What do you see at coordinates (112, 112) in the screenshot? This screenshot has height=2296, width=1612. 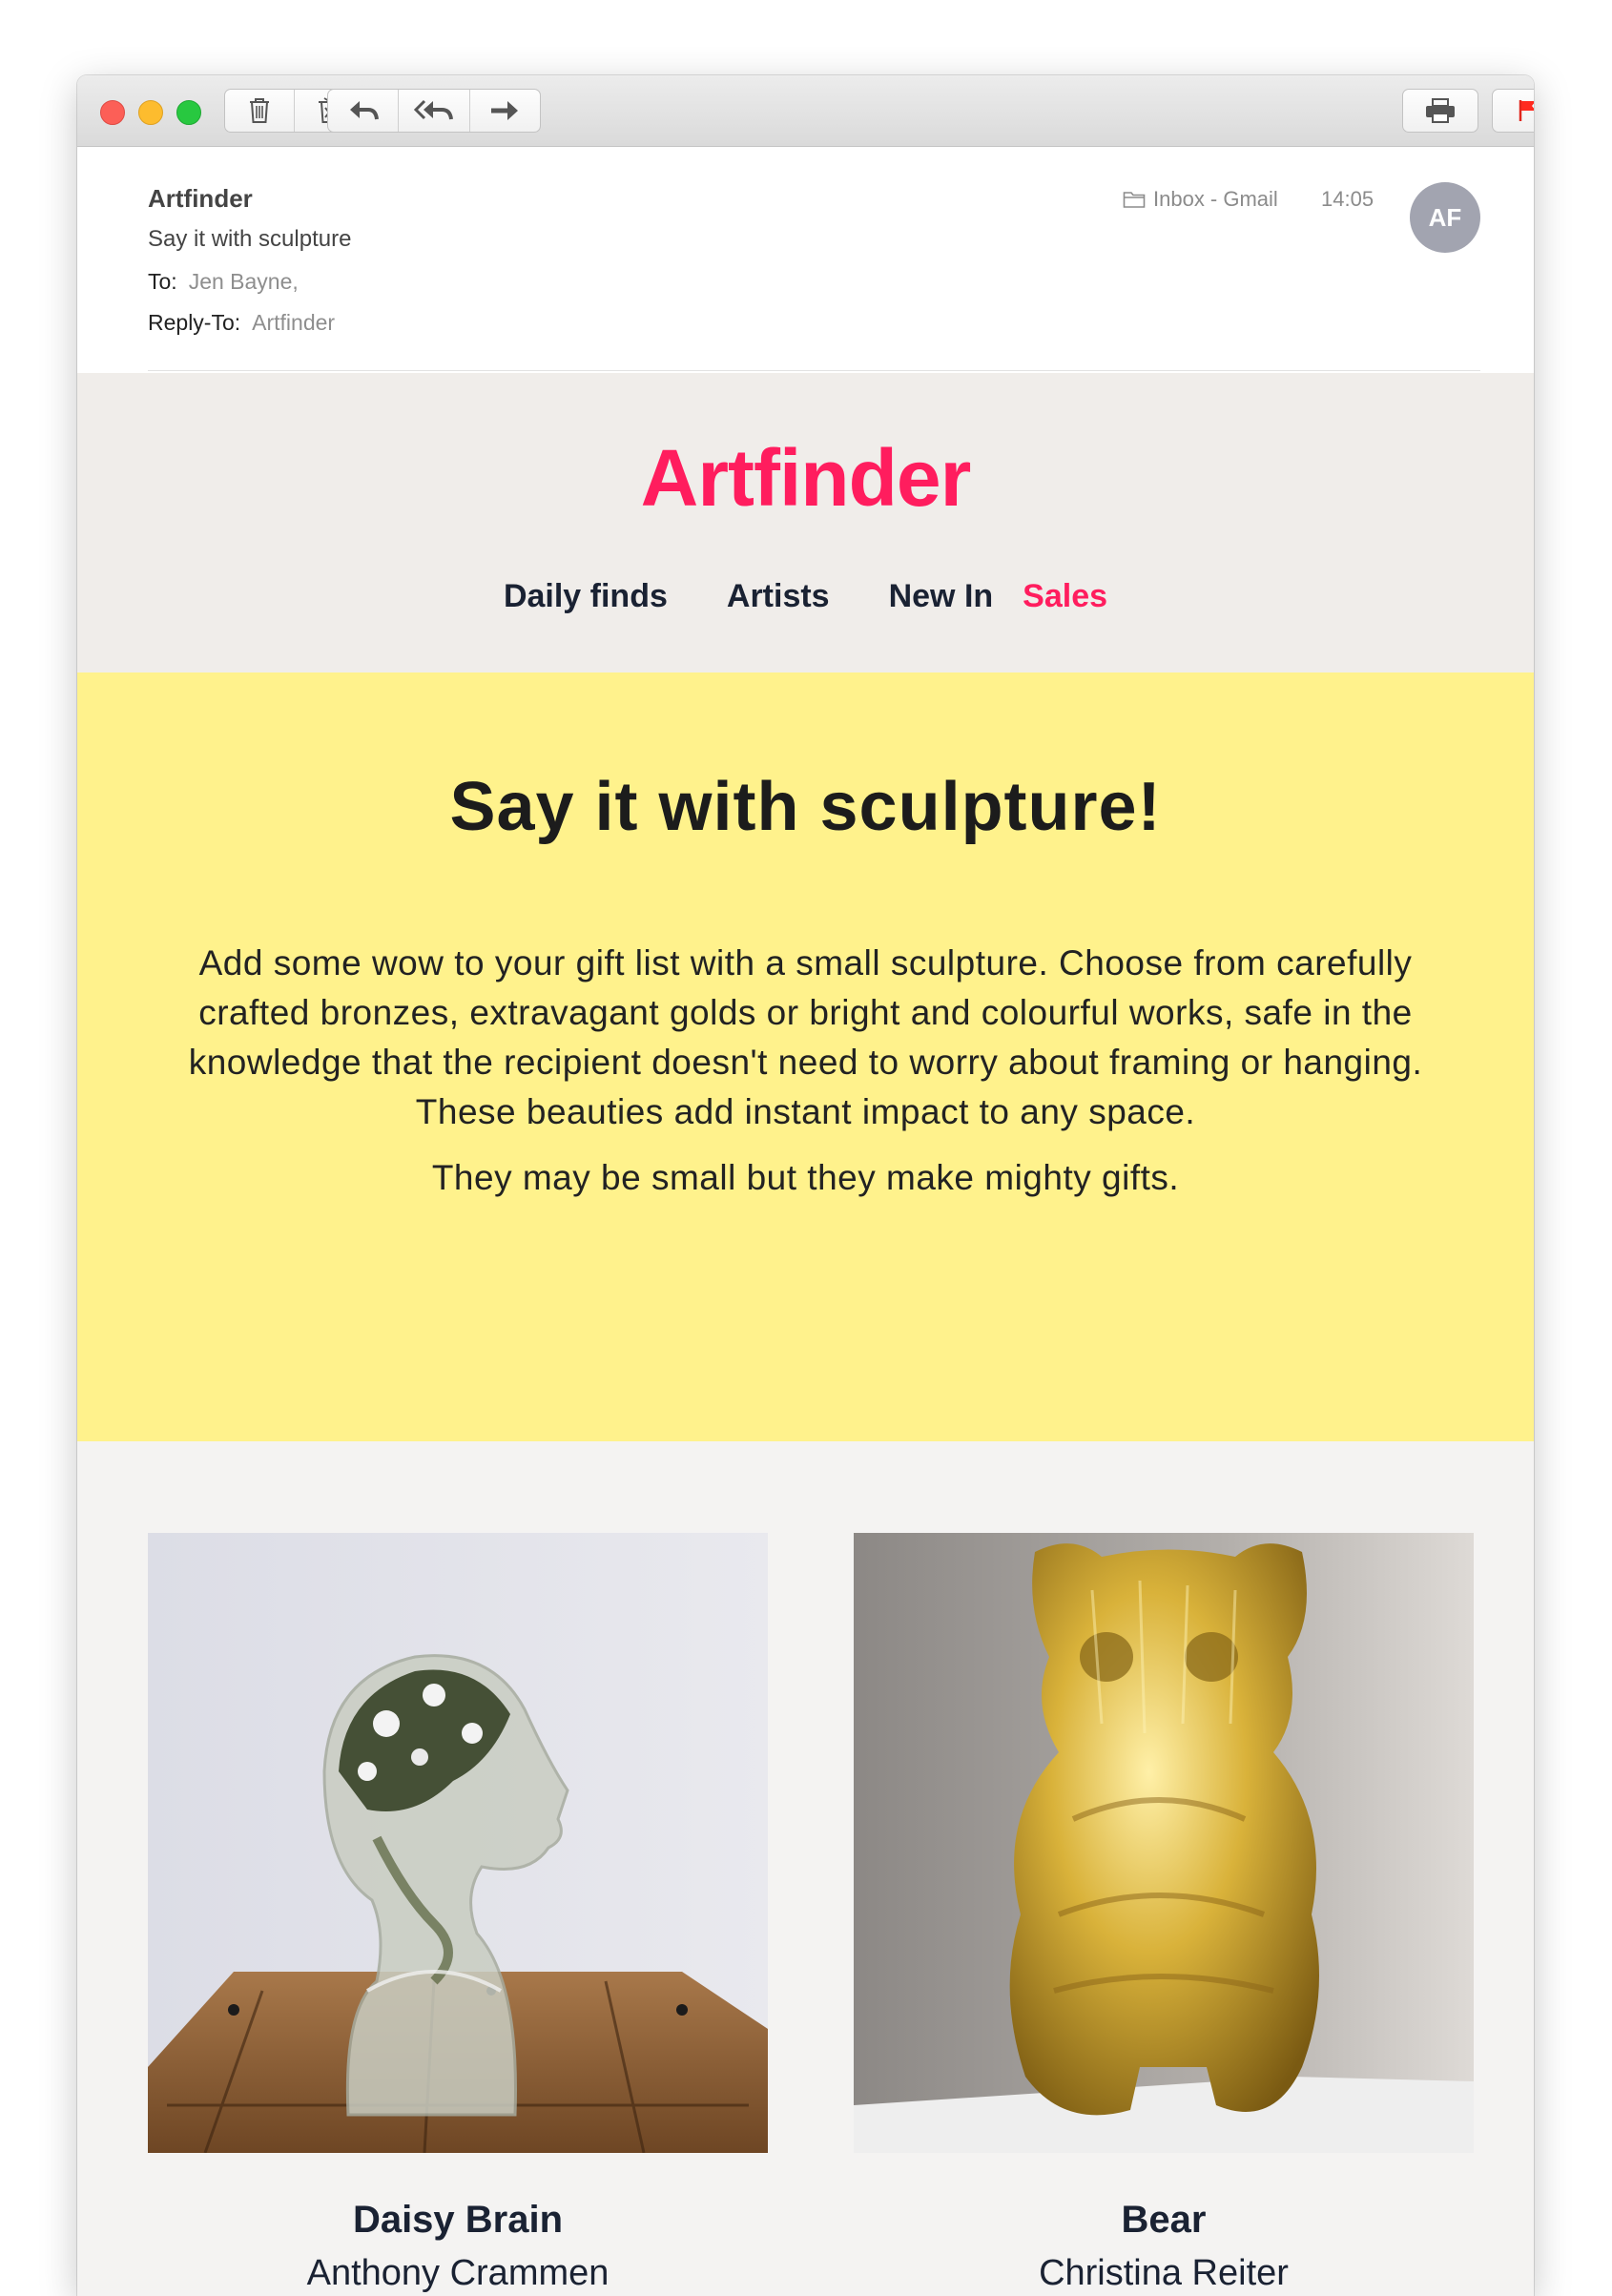 I see `close-window-button` at bounding box center [112, 112].